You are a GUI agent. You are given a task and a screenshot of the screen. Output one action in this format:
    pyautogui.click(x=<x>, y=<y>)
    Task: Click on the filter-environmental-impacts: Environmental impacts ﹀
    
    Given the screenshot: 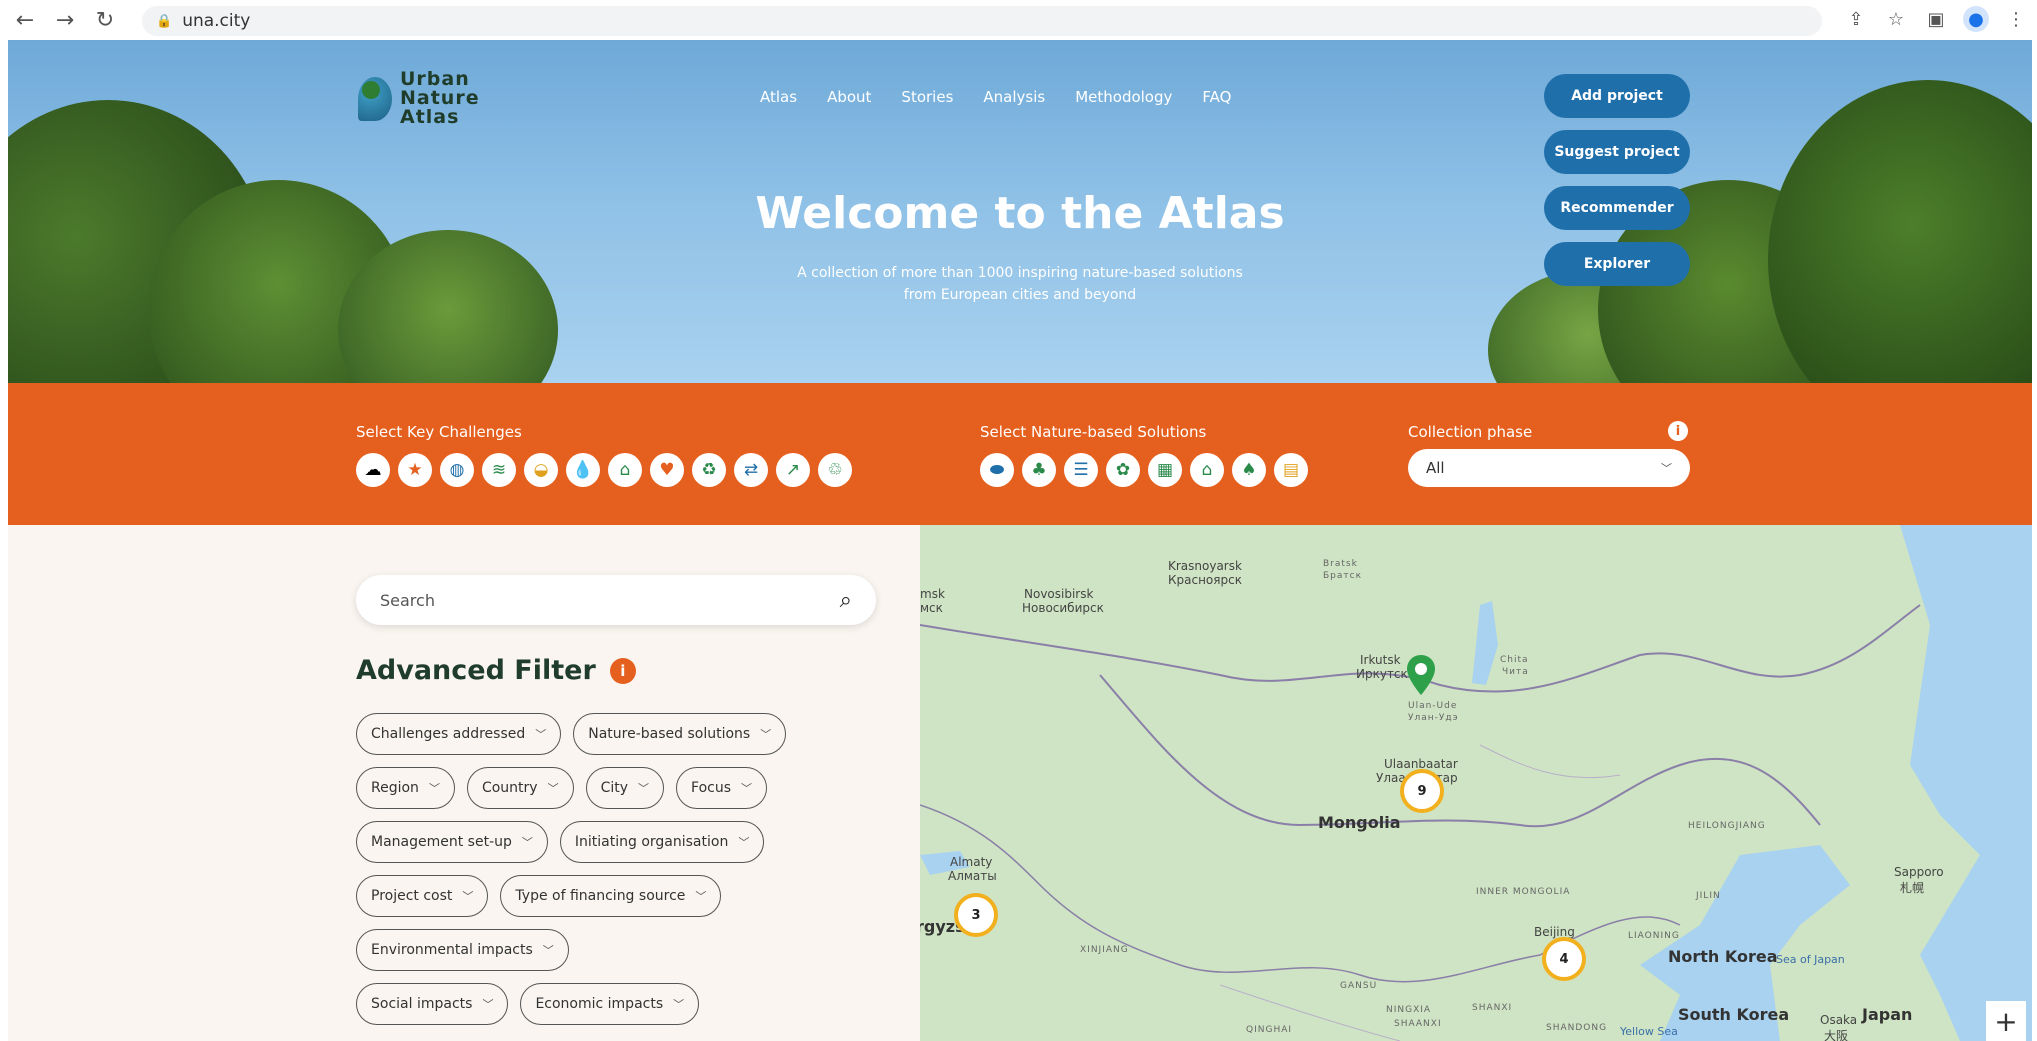 What is the action you would take?
    pyautogui.click(x=462, y=950)
    